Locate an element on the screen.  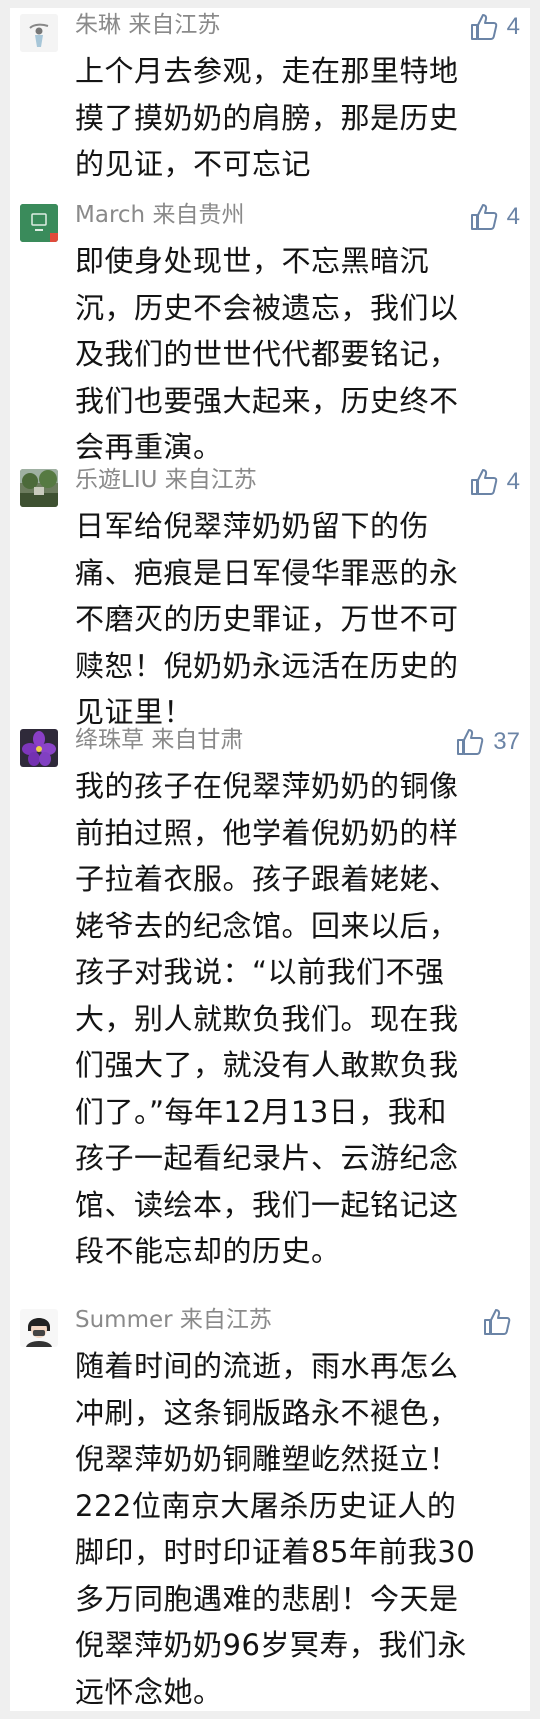
commenter-name: 乐遊LIU is located at coordinates (116, 480).